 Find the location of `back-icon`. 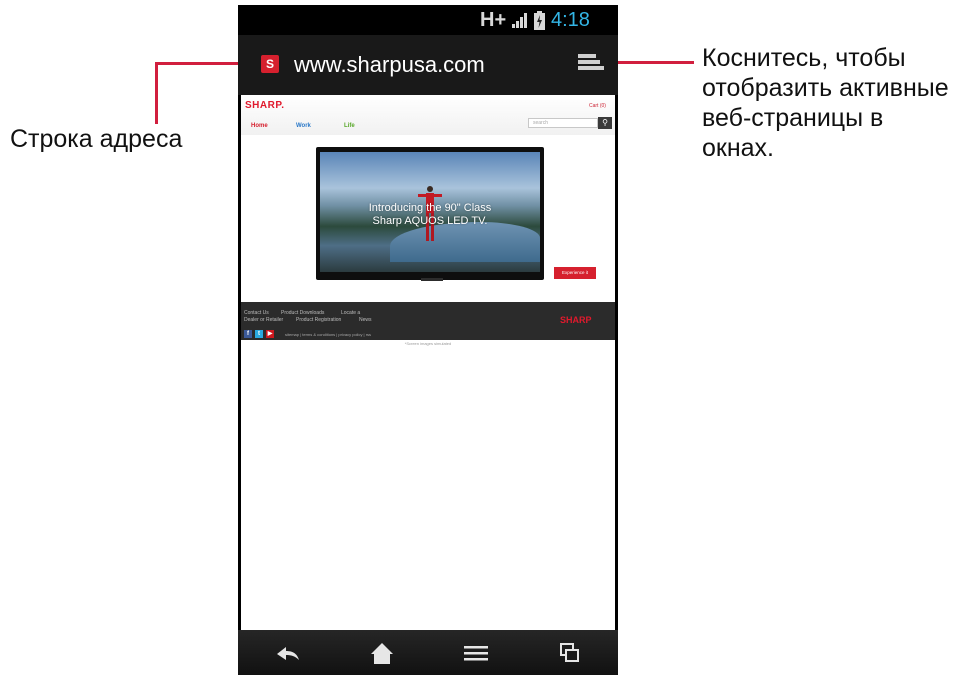

back-icon is located at coordinates (288, 653).